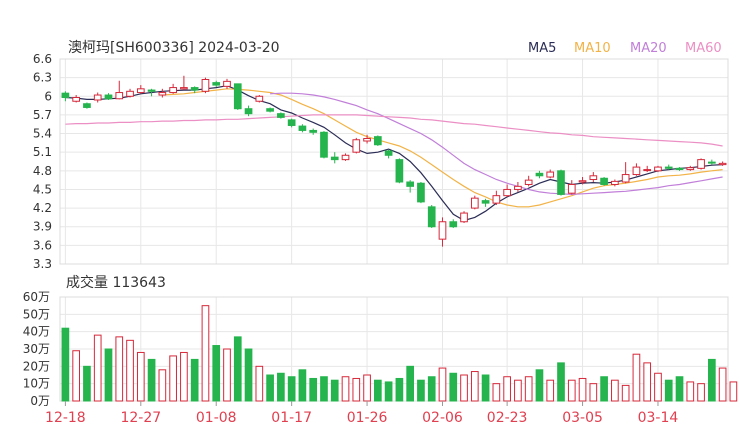  Describe the element at coordinates (65, 418) in the screenshot. I see `date-label: 12-18` at that location.